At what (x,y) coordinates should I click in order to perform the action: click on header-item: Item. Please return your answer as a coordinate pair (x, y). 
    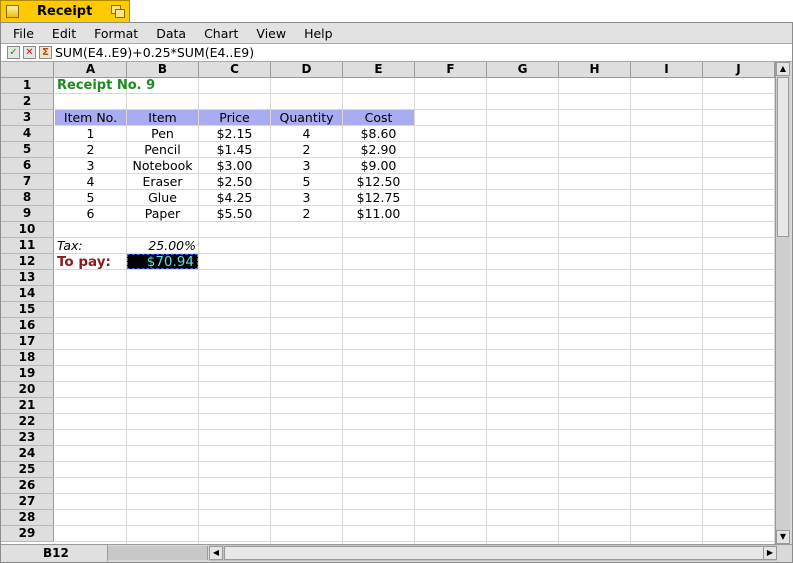
    Looking at the image, I should click on (162, 117).